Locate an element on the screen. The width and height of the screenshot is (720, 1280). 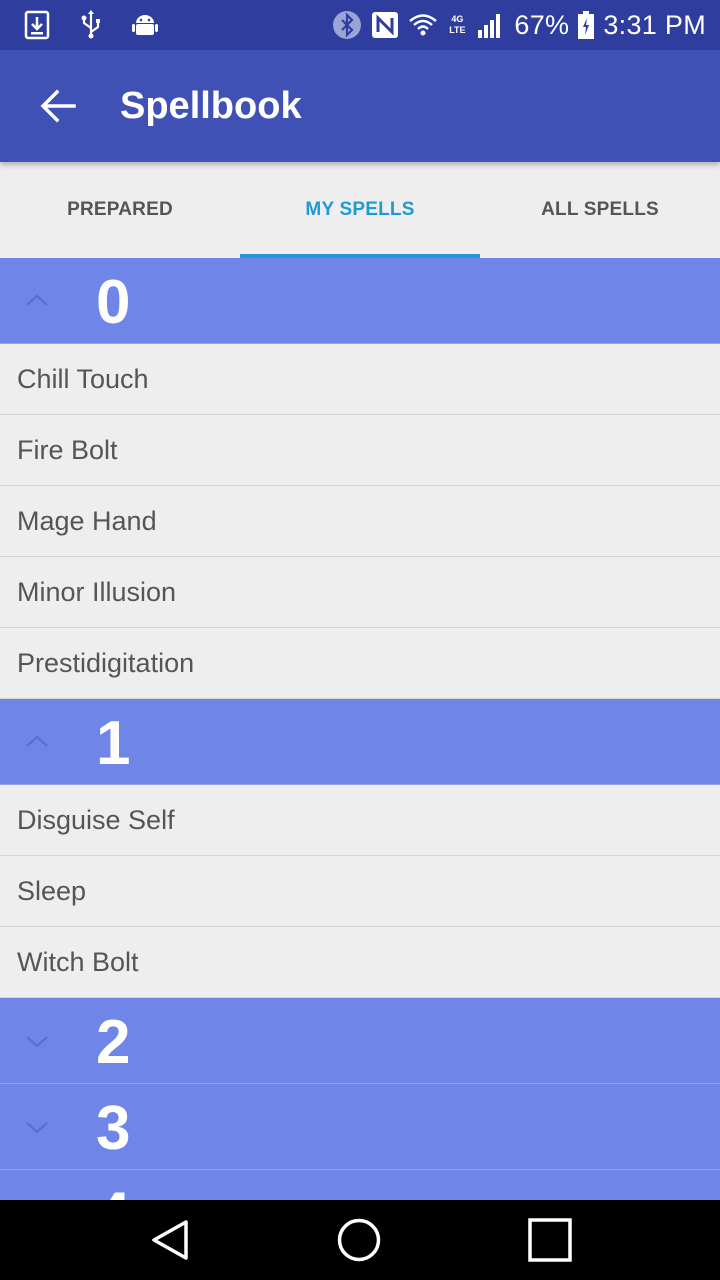
back-button is located at coordinates (58, 106).